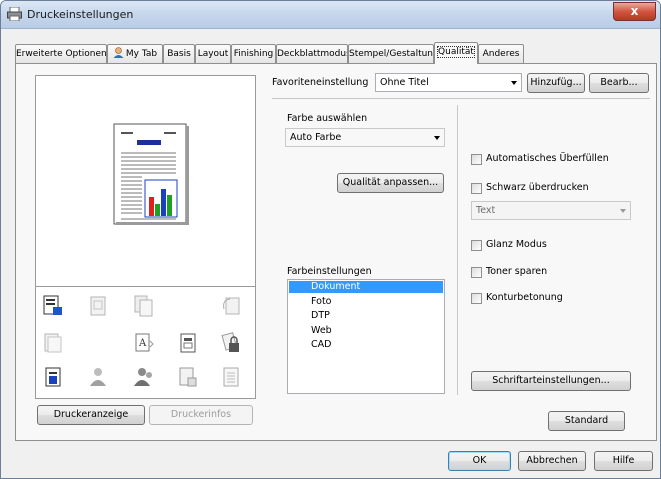 This screenshot has width=661, height=479. Describe the element at coordinates (53, 377) in the screenshot. I see `print-quality-icon` at that location.